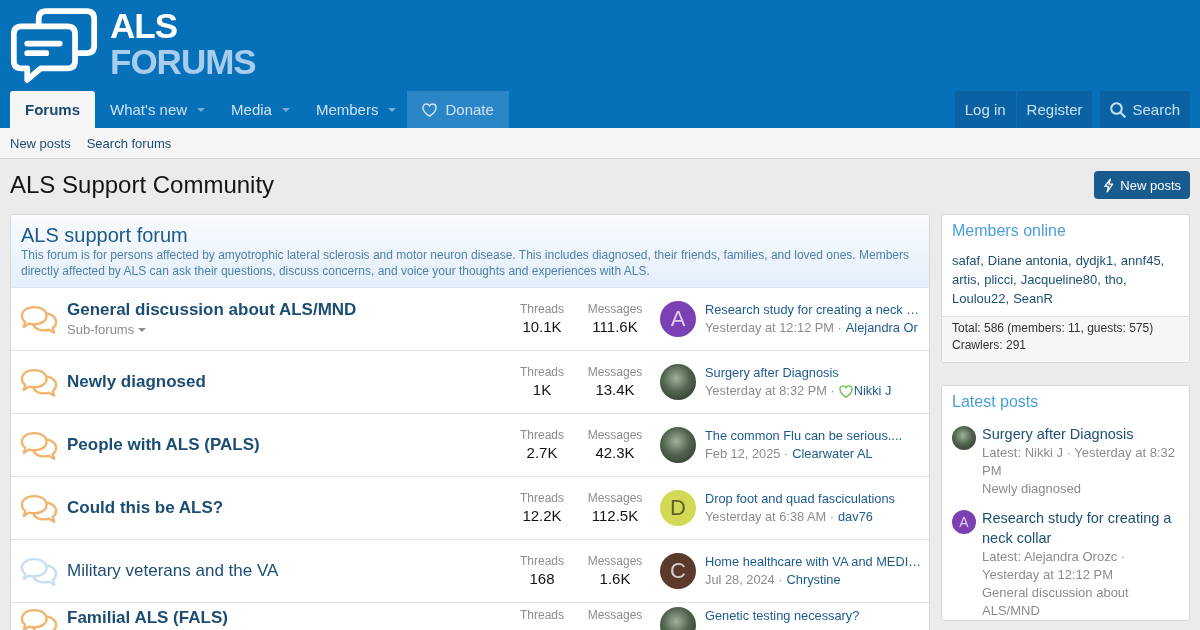  I want to click on stat-value: 12.2K, so click(542, 516).